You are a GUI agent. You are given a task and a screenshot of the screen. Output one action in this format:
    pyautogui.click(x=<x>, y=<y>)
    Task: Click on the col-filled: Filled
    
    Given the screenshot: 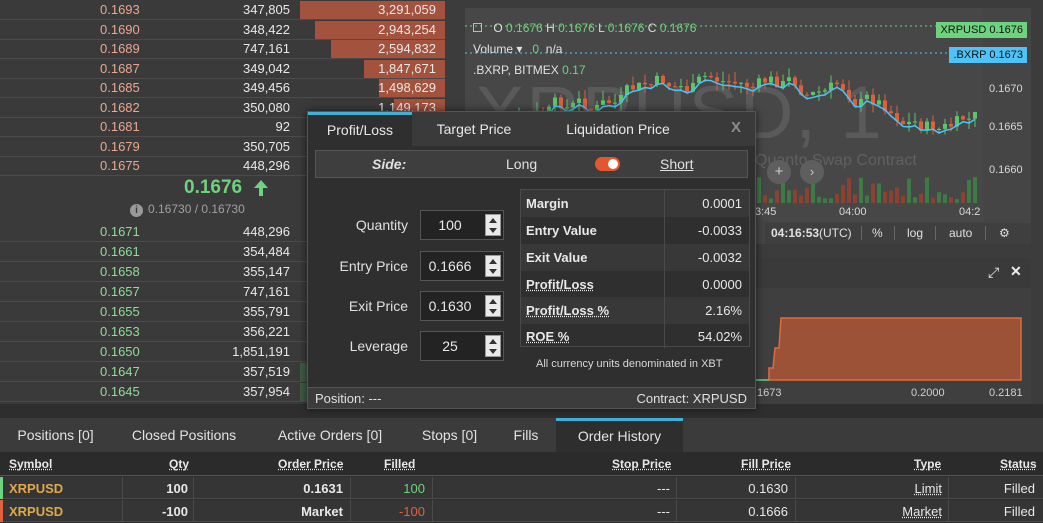 What is the action you would take?
    pyautogui.click(x=399, y=464)
    